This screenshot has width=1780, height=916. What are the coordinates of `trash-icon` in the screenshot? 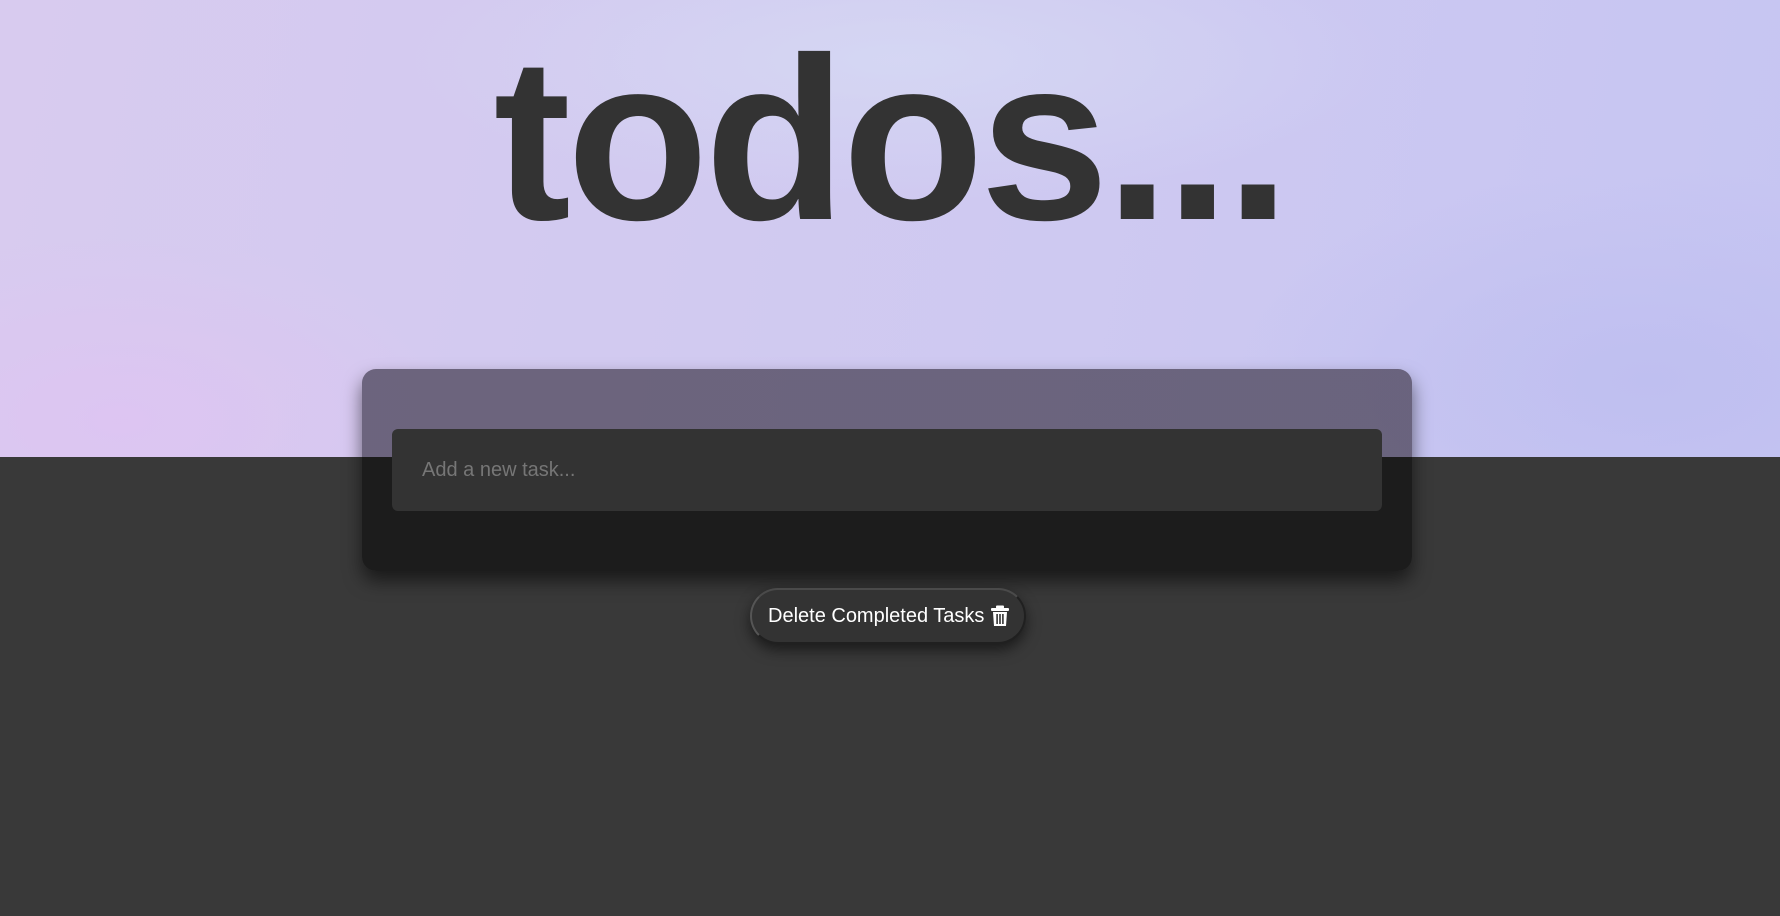 It's located at (1000, 616).